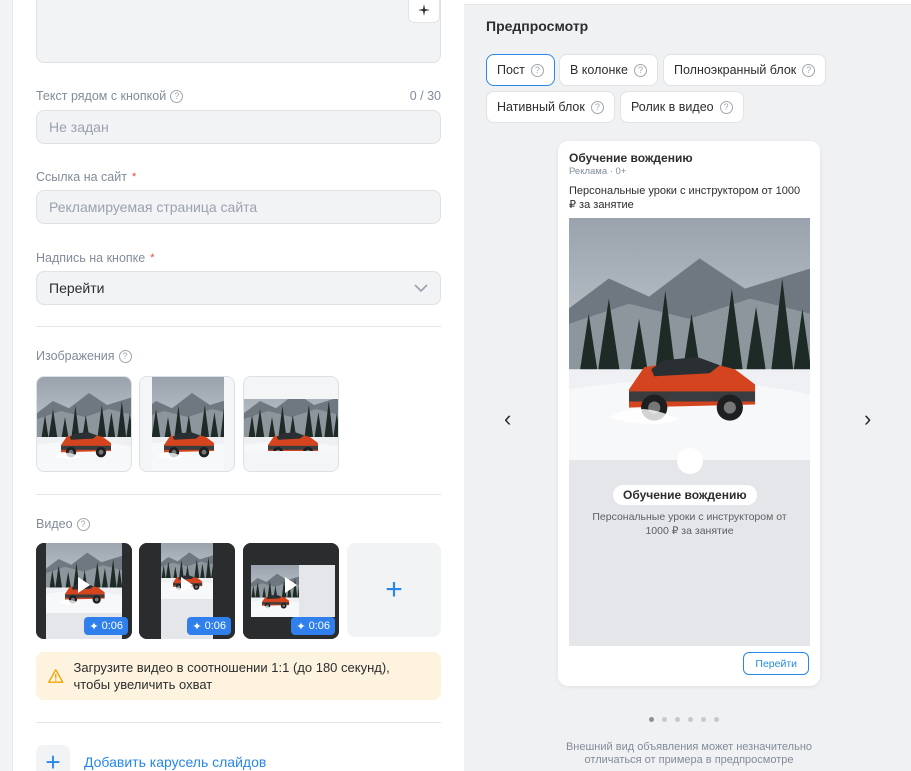 The image size is (911, 771). I want to click on images-label: Изображения ?, so click(84, 356).